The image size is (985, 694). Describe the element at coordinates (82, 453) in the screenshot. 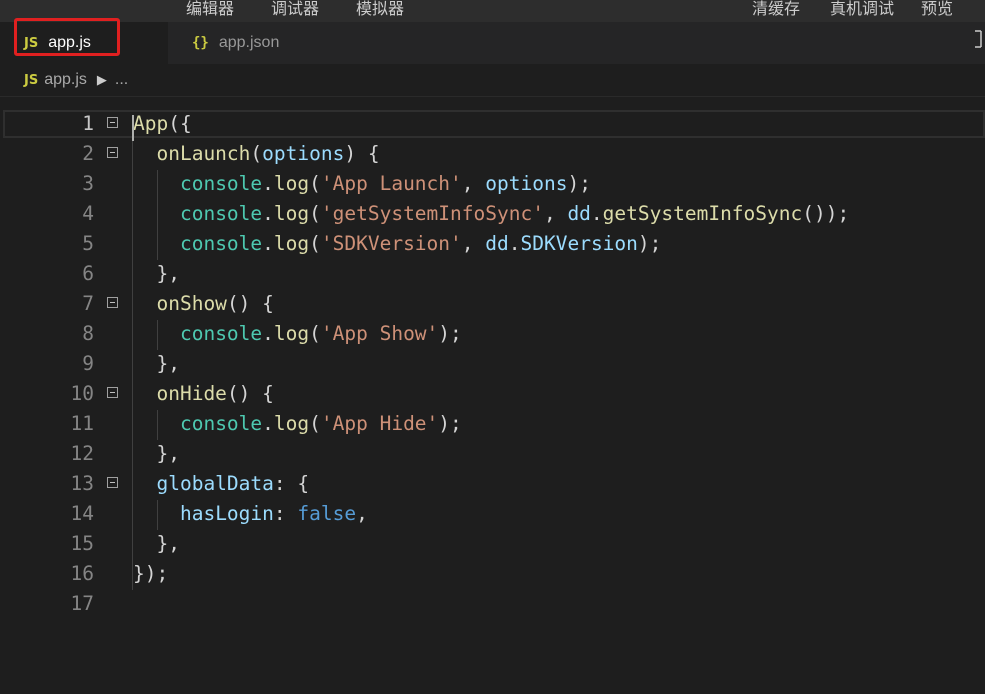

I see `line-number: 12` at that location.